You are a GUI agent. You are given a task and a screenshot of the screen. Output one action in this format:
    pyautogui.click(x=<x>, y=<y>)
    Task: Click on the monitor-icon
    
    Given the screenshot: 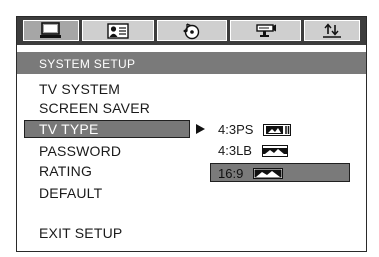 What is the action you would take?
    pyautogui.click(x=50, y=30)
    